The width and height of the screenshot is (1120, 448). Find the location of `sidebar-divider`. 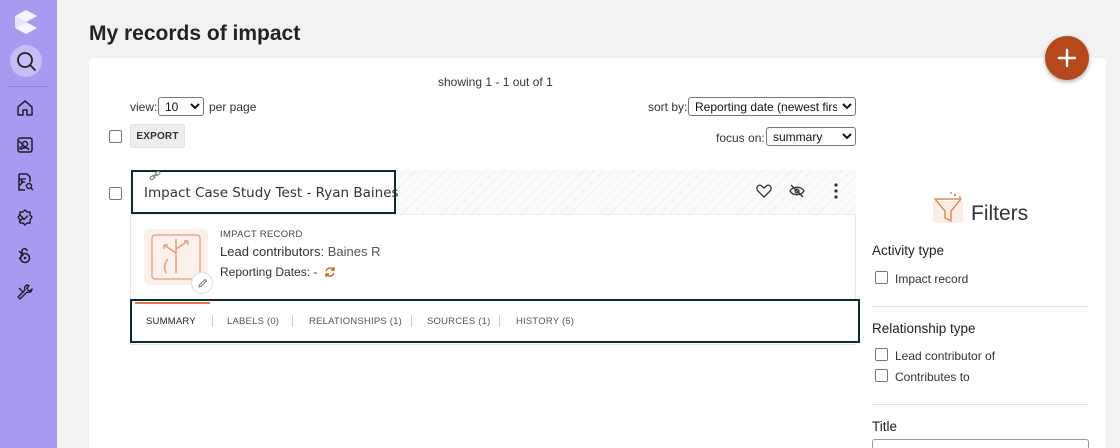

sidebar-divider is located at coordinates (28, 86).